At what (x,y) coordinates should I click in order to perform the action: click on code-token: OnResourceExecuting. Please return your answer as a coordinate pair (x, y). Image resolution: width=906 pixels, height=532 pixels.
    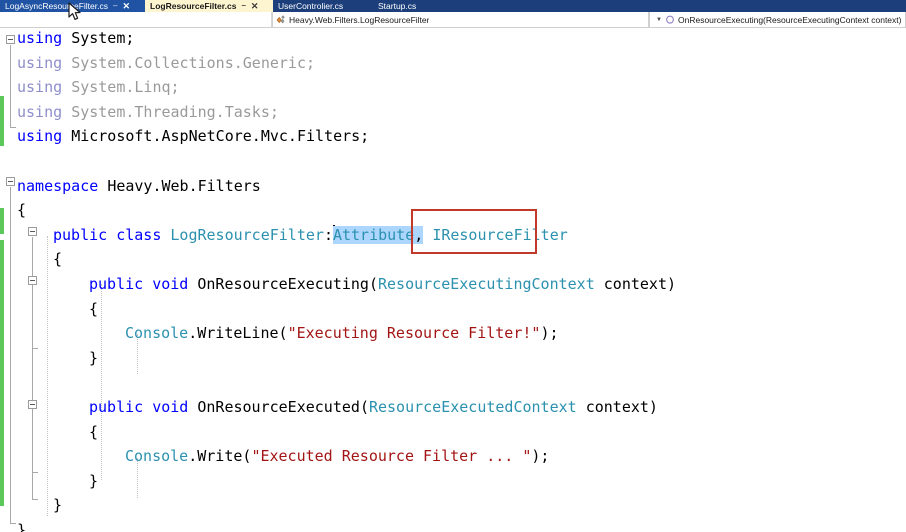
    Looking at the image, I should click on (283, 284).